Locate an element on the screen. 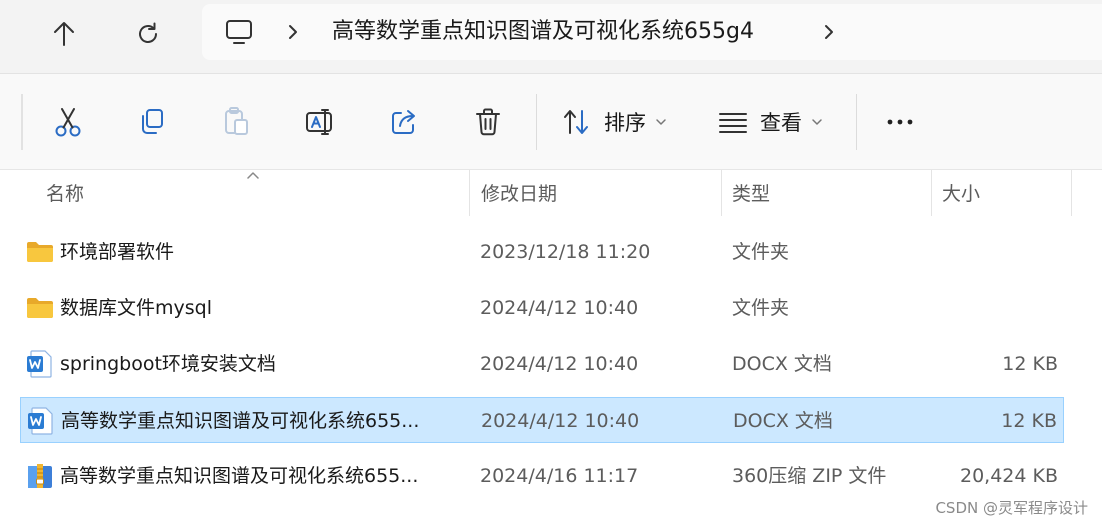 The image size is (1102, 524). file-name: springboot环境安装文档 is located at coordinates (168, 364).